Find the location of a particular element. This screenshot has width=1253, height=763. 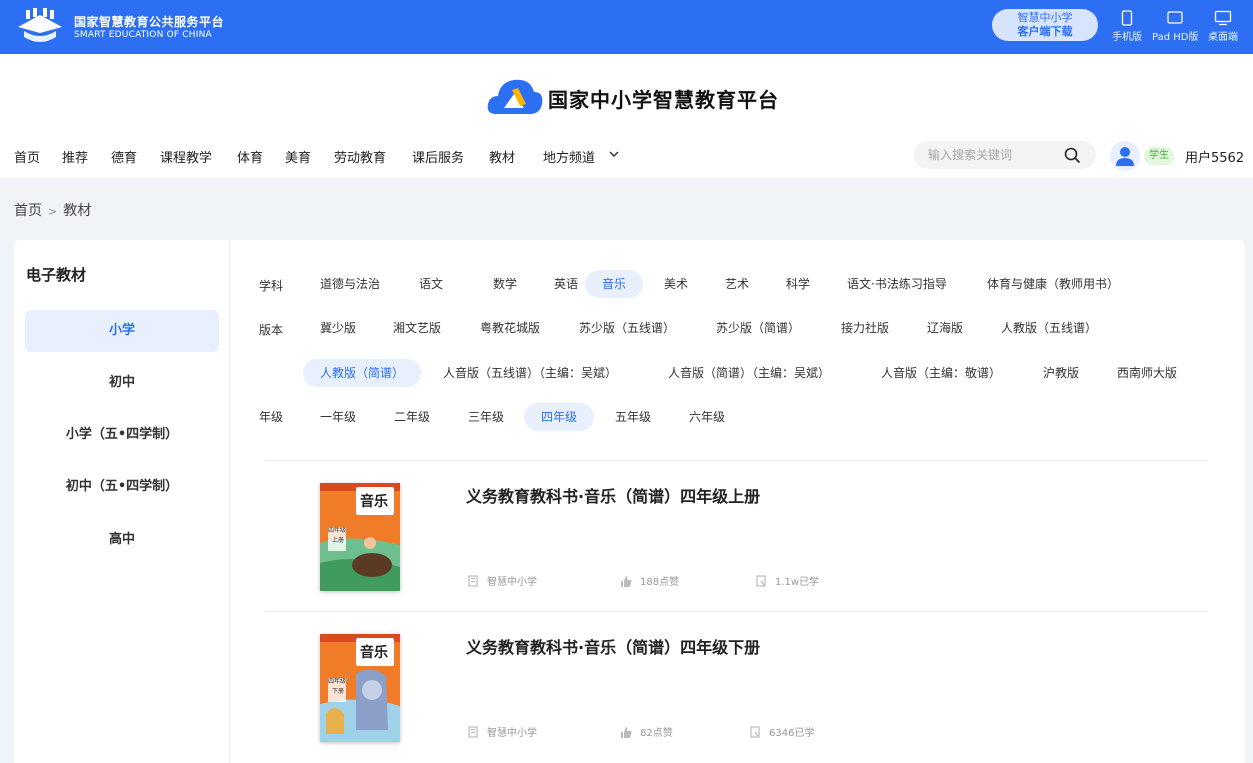

edition-chip: 人音版（主编：敬谱） is located at coordinates (941, 373).